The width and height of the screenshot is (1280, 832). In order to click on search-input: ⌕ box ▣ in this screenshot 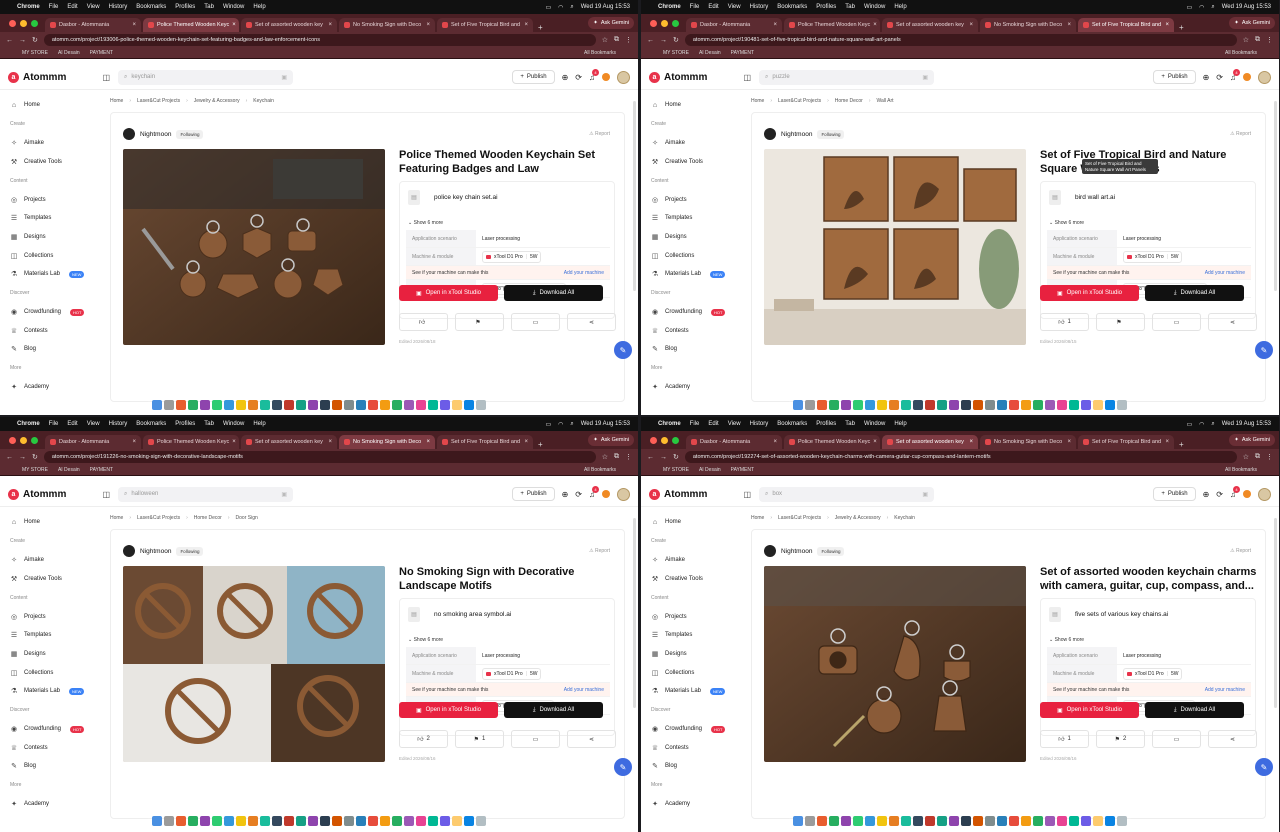, I will do `click(846, 494)`.